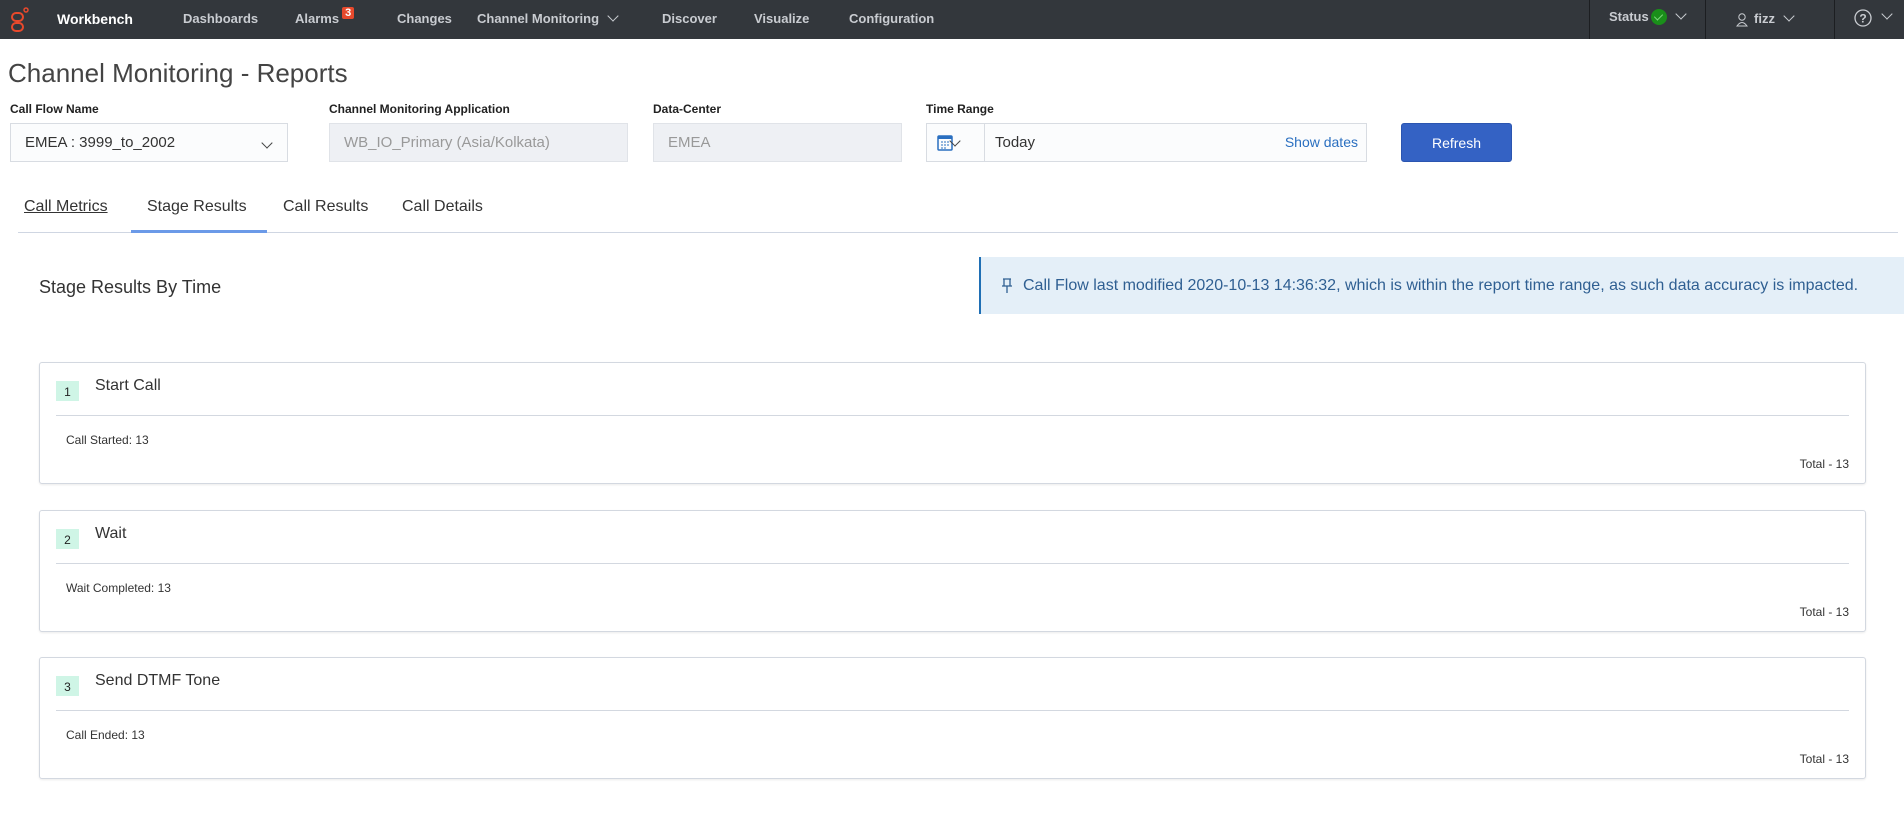  What do you see at coordinates (1456, 142) in the screenshot?
I see `refresh-button: Refresh` at bounding box center [1456, 142].